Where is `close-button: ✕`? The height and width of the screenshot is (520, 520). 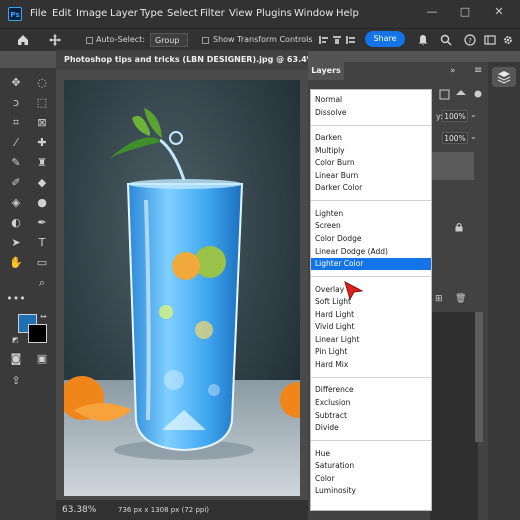
close-button: ✕ is located at coordinates (499, 12).